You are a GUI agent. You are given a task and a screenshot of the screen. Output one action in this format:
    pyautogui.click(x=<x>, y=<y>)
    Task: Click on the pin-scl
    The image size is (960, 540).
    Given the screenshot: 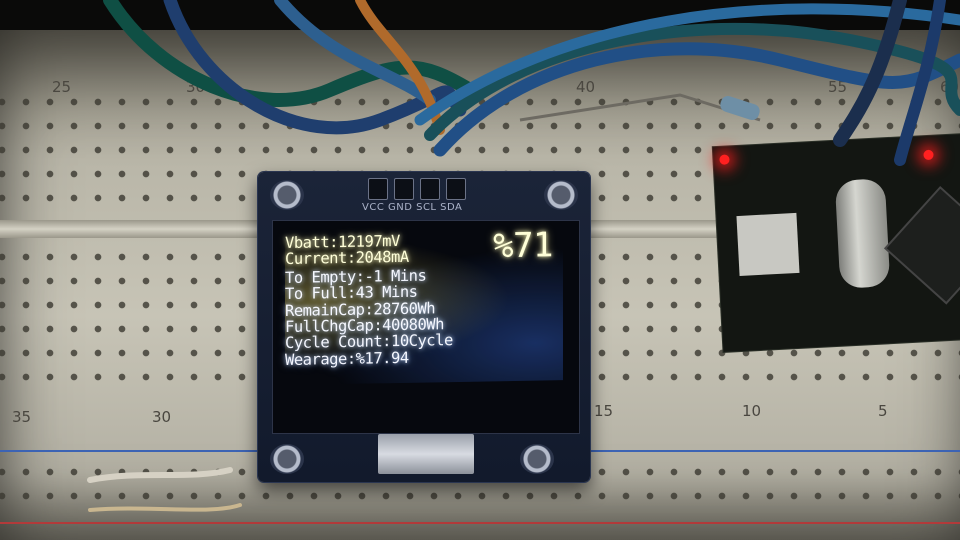 What is the action you would take?
    pyautogui.click(x=430, y=189)
    